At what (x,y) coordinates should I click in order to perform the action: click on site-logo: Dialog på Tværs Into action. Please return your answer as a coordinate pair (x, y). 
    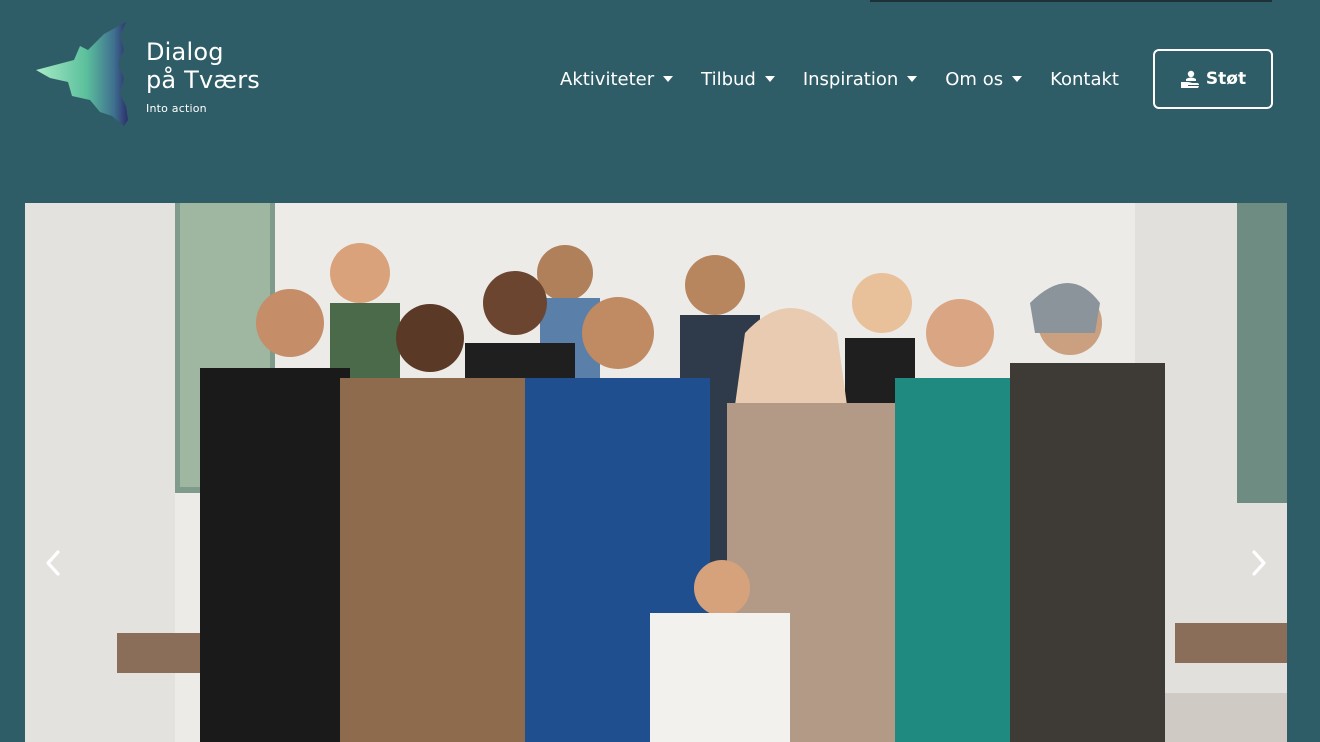
    Looking at the image, I should click on (154, 75).